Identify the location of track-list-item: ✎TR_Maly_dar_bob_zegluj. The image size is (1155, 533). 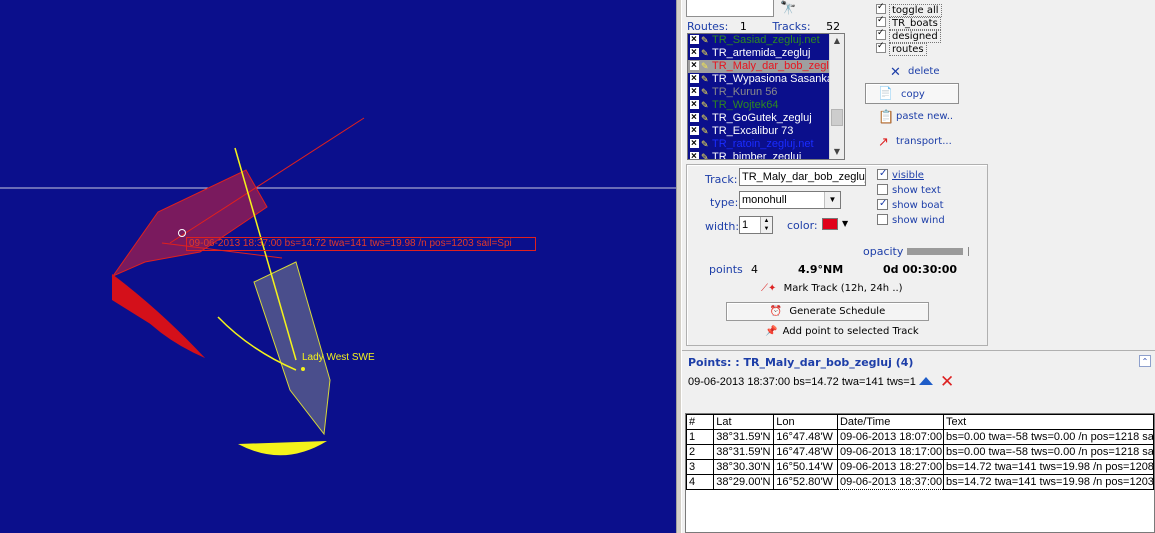
(758, 66).